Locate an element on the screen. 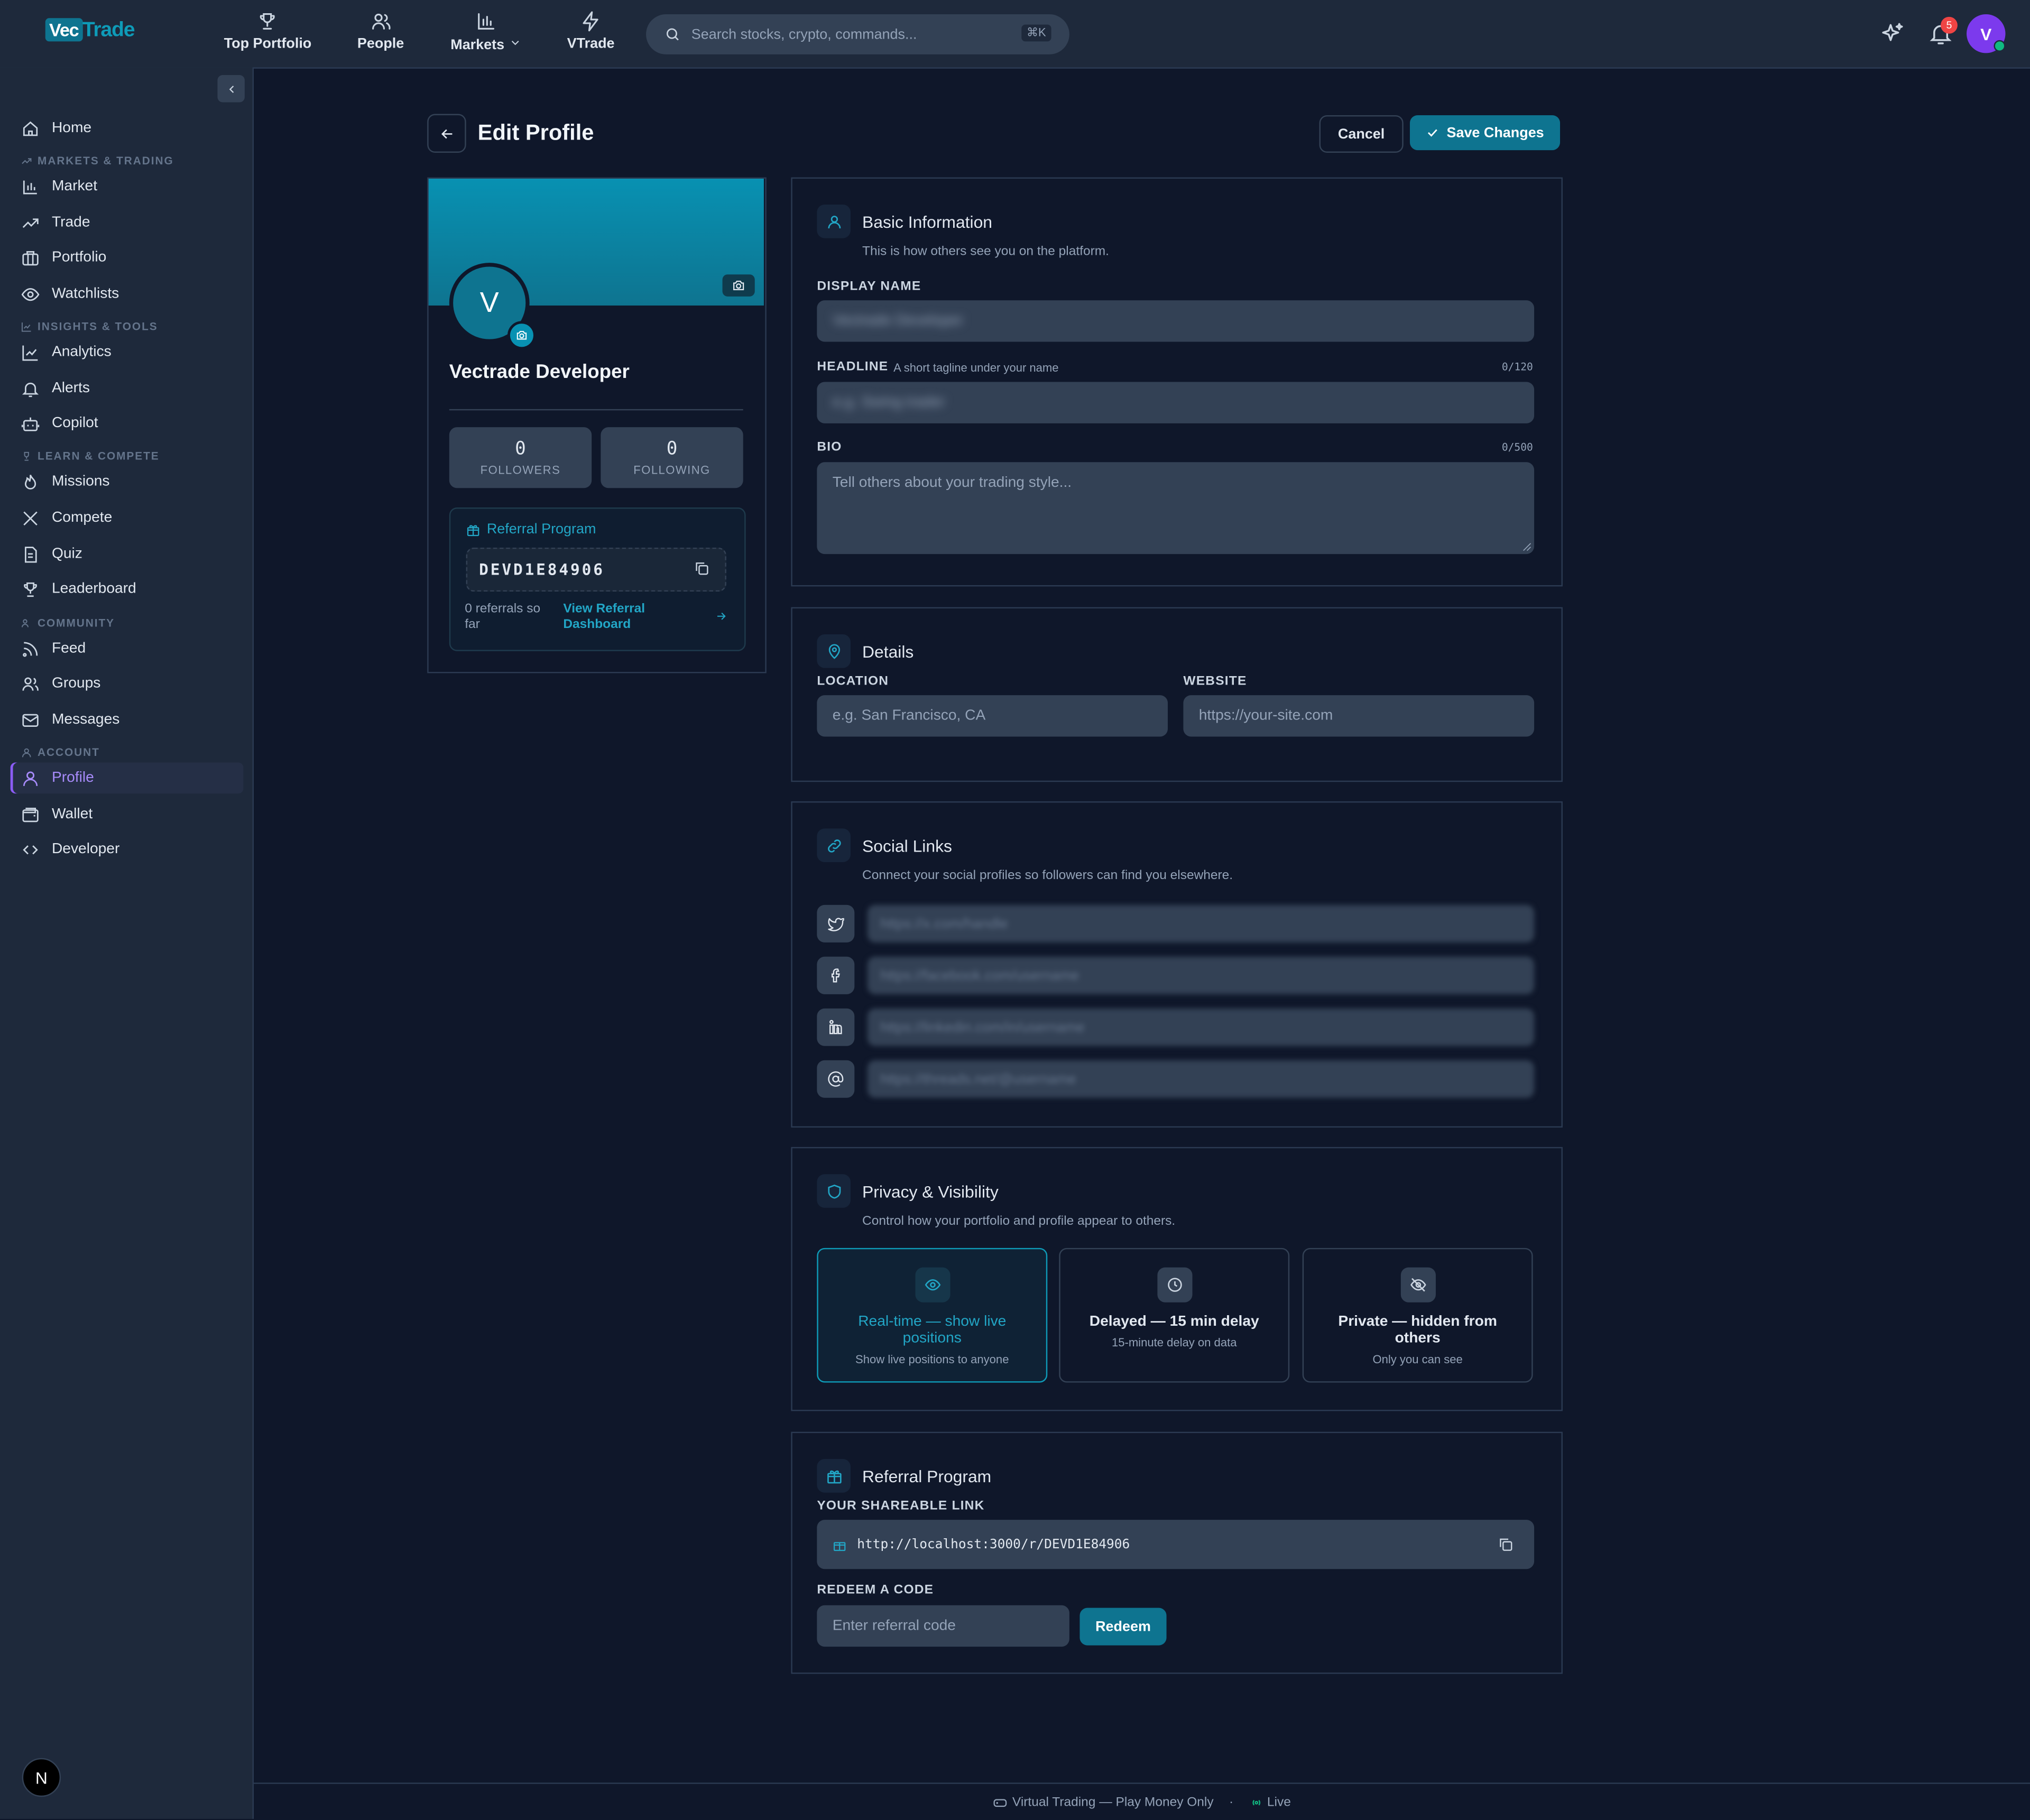 This screenshot has width=2030, height=1820. ai-sparkles-button is located at coordinates (1893, 34).